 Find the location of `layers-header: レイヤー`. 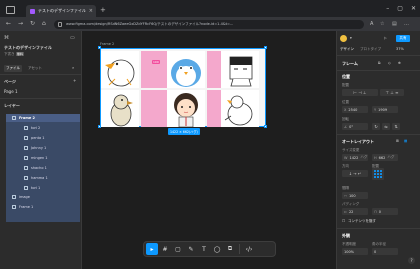

layers-header: レイヤー is located at coordinates (12, 105).